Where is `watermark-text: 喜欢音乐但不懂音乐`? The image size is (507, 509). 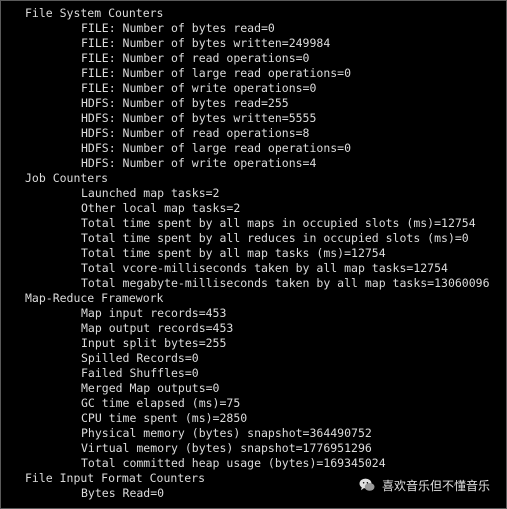
watermark-text: 喜欢音乐但不懂音乐 is located at coordinates (435, 485).